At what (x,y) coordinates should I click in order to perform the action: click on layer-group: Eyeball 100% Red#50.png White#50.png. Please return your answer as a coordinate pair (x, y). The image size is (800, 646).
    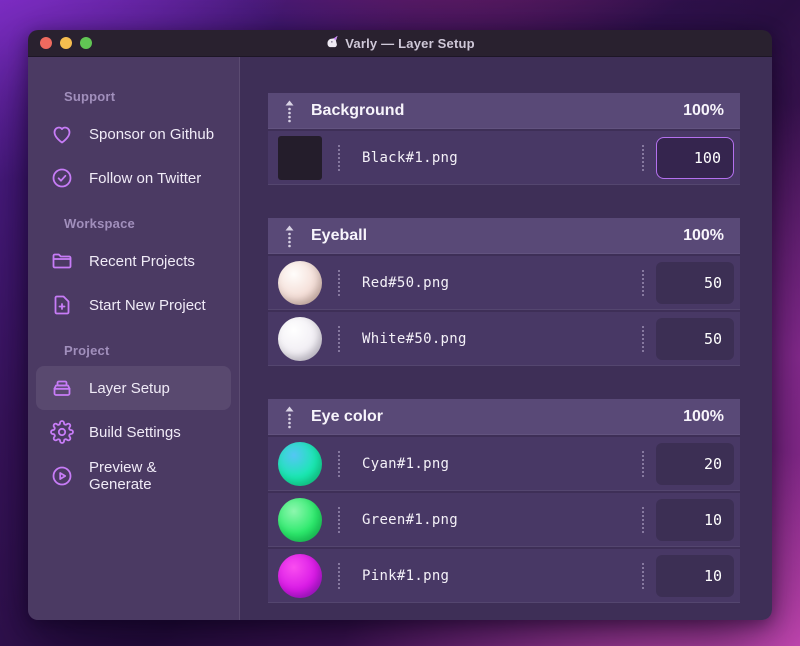
    Looking at the image, I should click on (504, 292).